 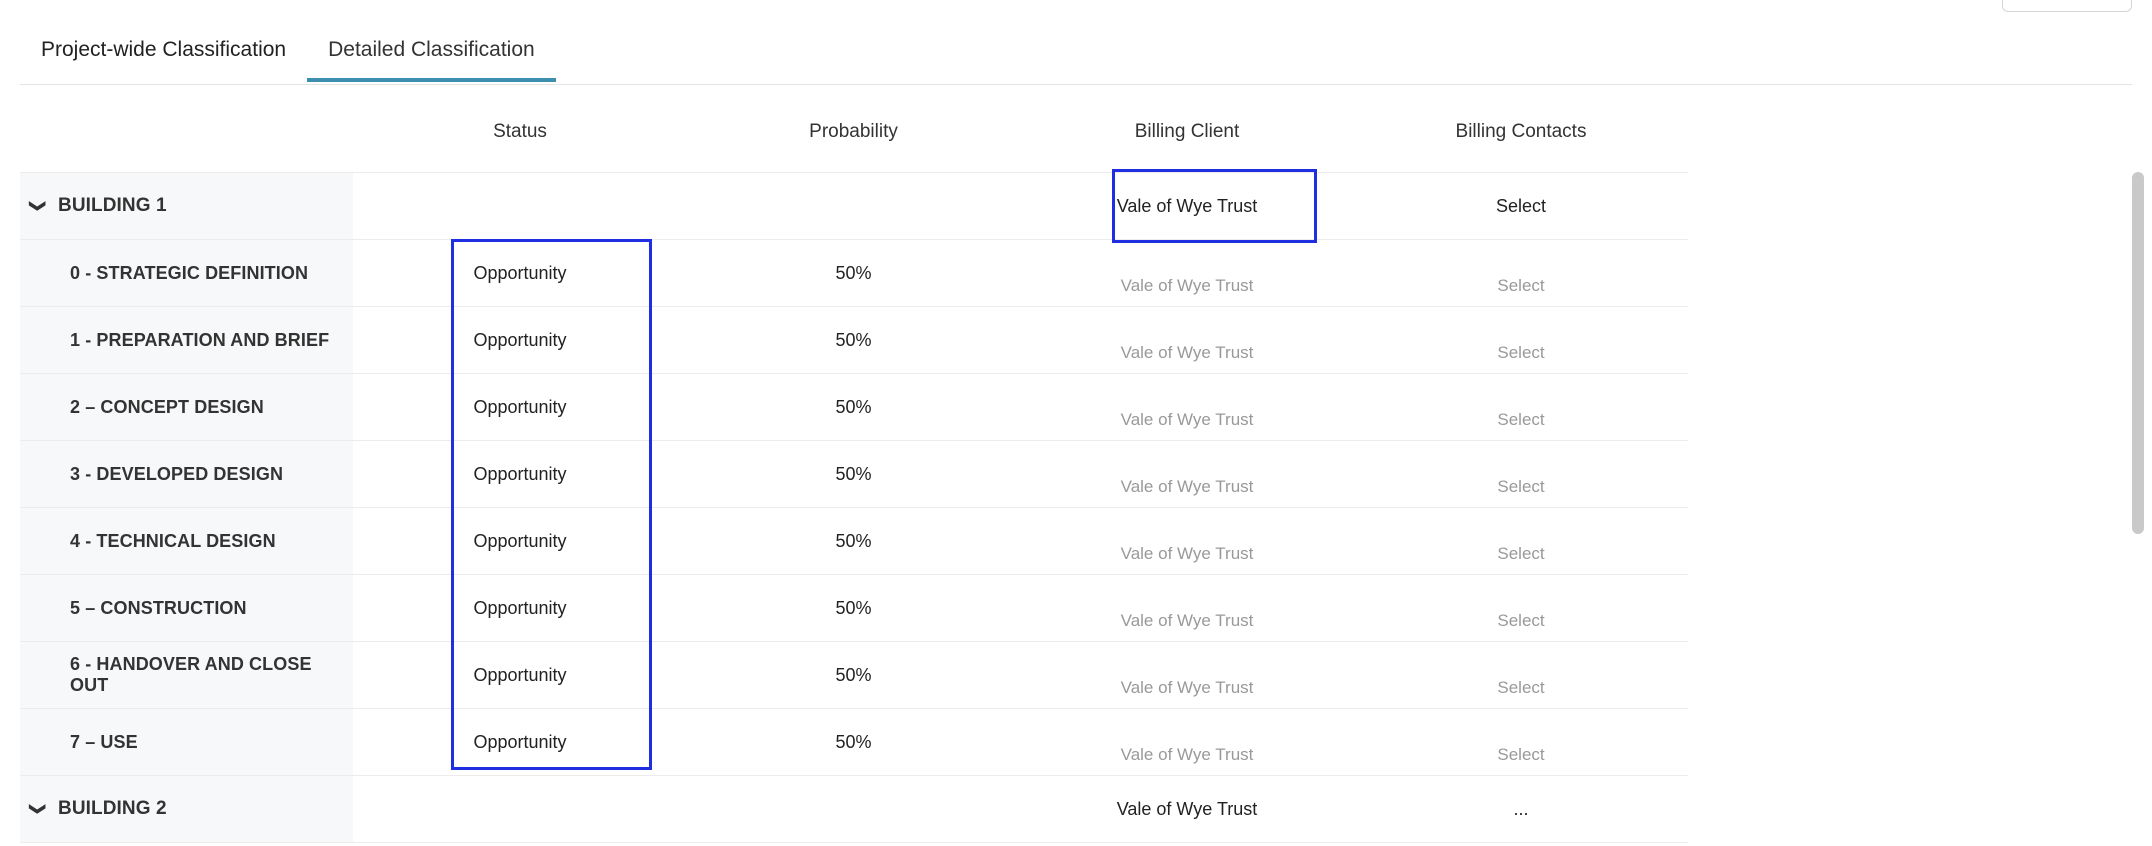 What do you see at coordinates (186, 206) in the screenshot?
I see `group-name: ❯ BUILDING 1` at bounding box center [186, 206].